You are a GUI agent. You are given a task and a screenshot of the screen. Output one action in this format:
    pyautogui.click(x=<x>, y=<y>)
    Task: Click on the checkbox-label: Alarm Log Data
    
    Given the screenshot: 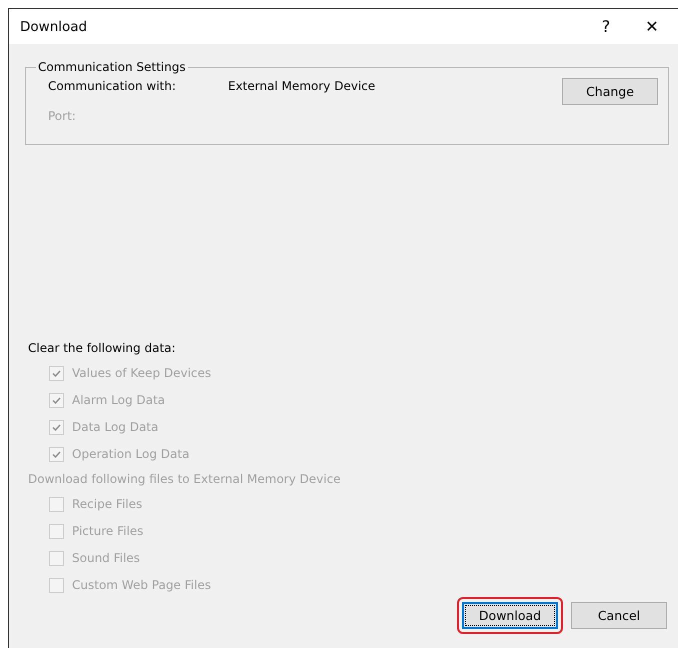 What is the action you would take?
    pyautogui.click(x=119, y=400)
    